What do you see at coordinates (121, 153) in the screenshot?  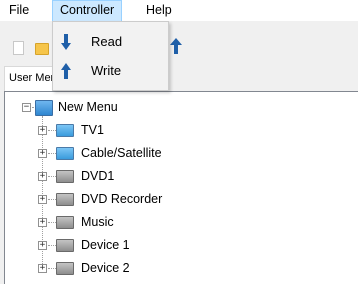 I see `tree-node-label: Cable/Satellite` at bounding box center [121, 153].